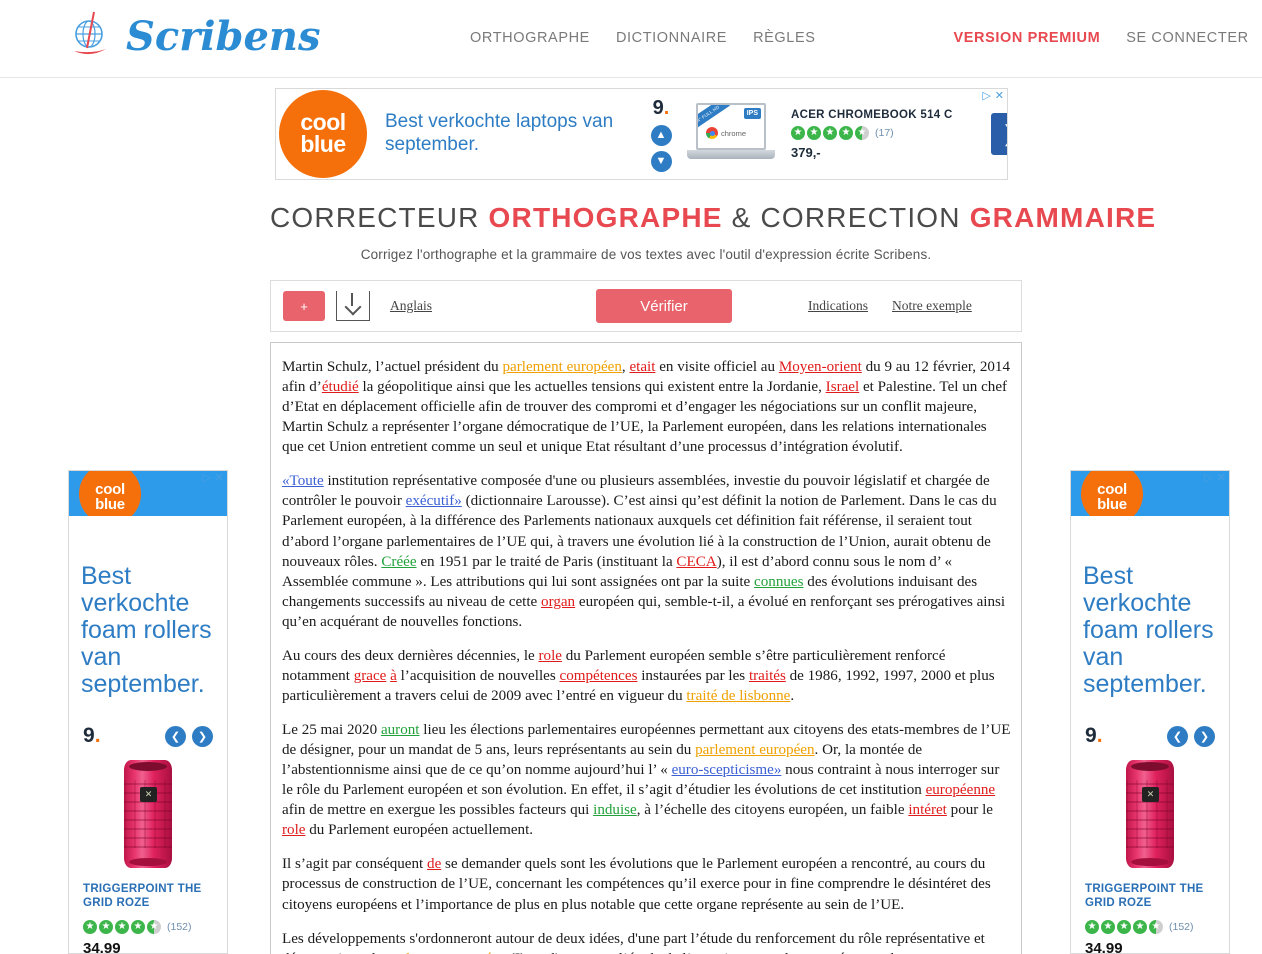 The image size is (1262, 954). I want to click on error-token: grace, so click(370, 676).